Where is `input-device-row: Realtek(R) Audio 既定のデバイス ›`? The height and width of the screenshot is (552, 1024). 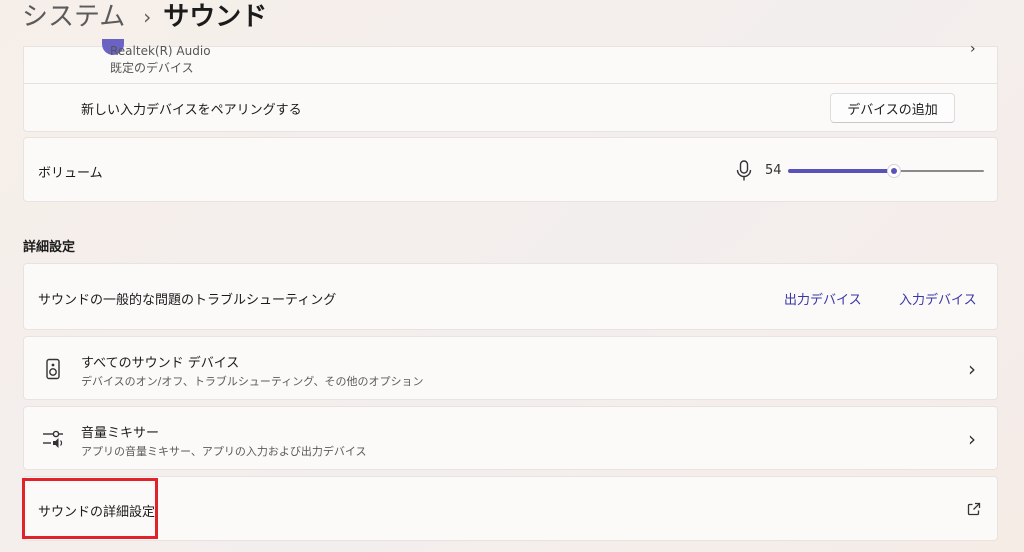
input-device-row: Realtek(R) Audio 既定のデバイス › is located at coordinates (510, 61).